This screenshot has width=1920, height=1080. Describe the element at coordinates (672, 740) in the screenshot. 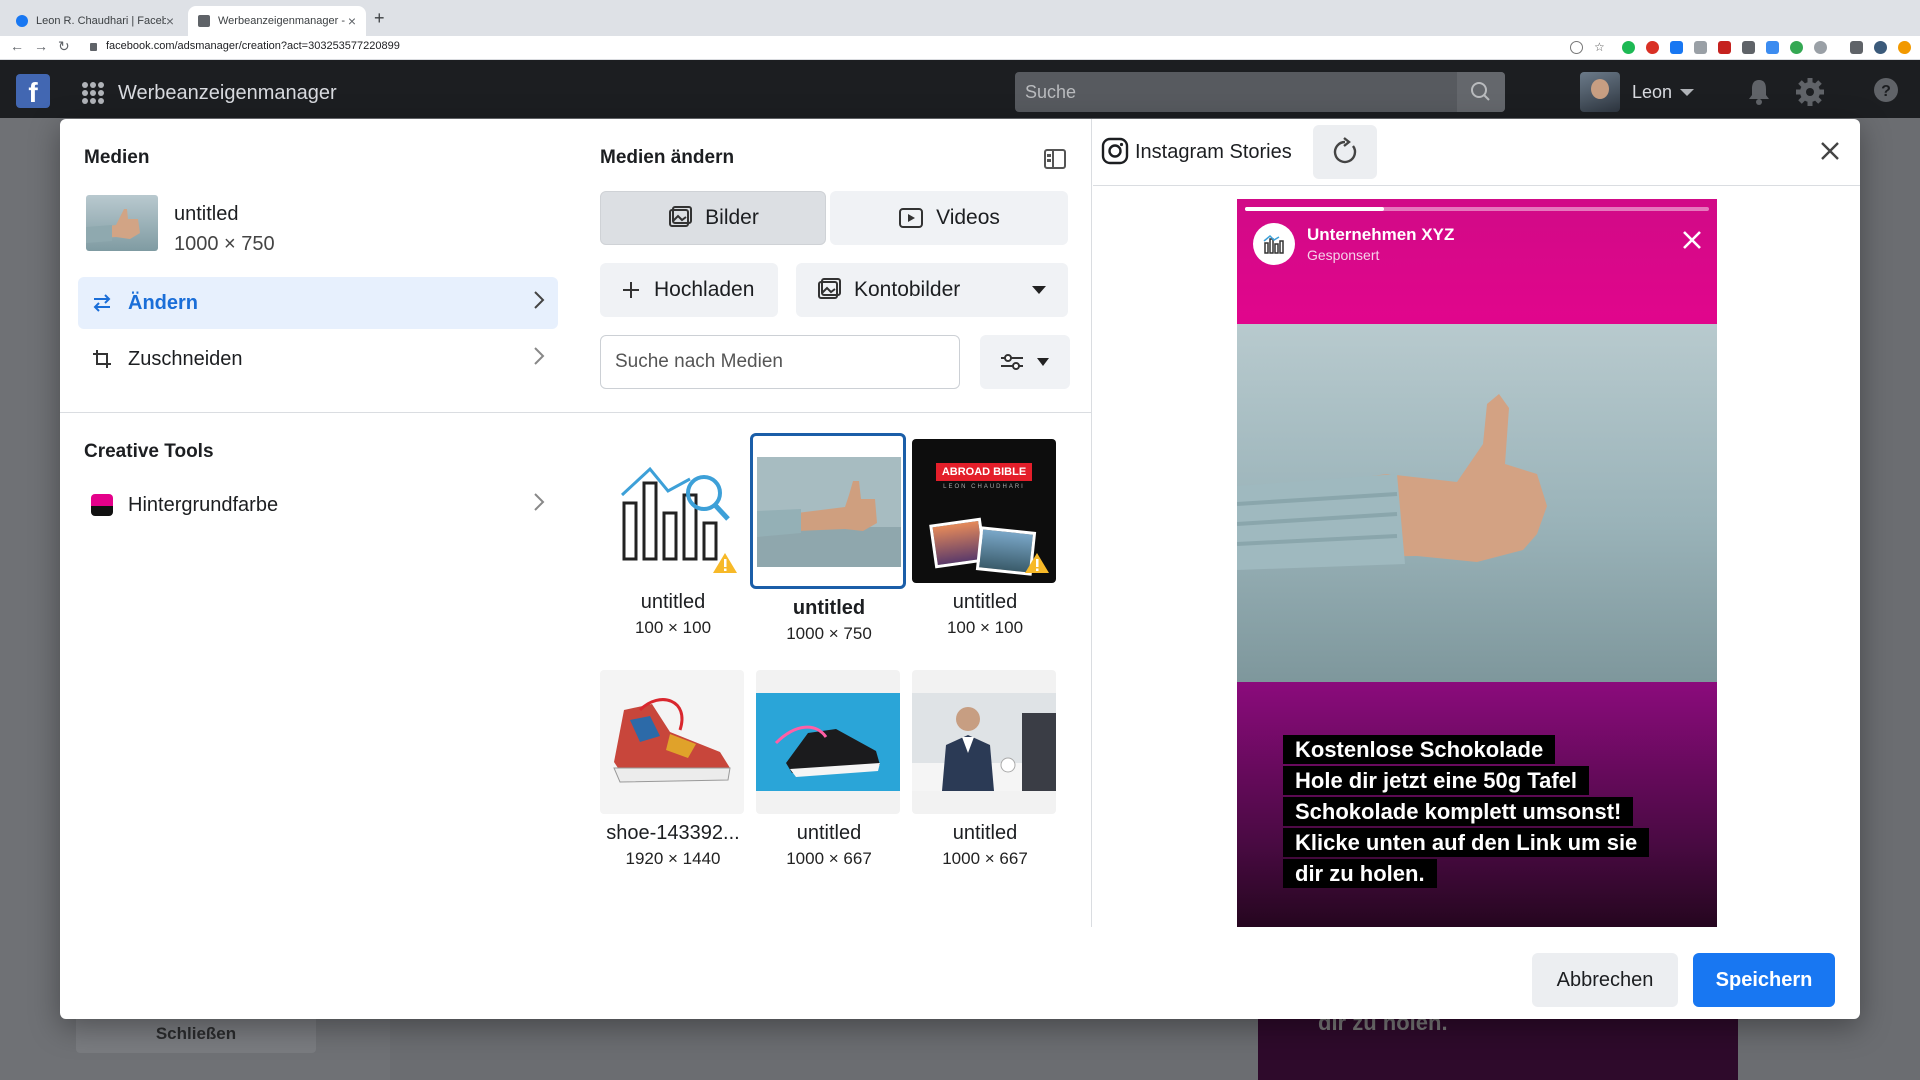

I see `sneaker-photo` at that location.